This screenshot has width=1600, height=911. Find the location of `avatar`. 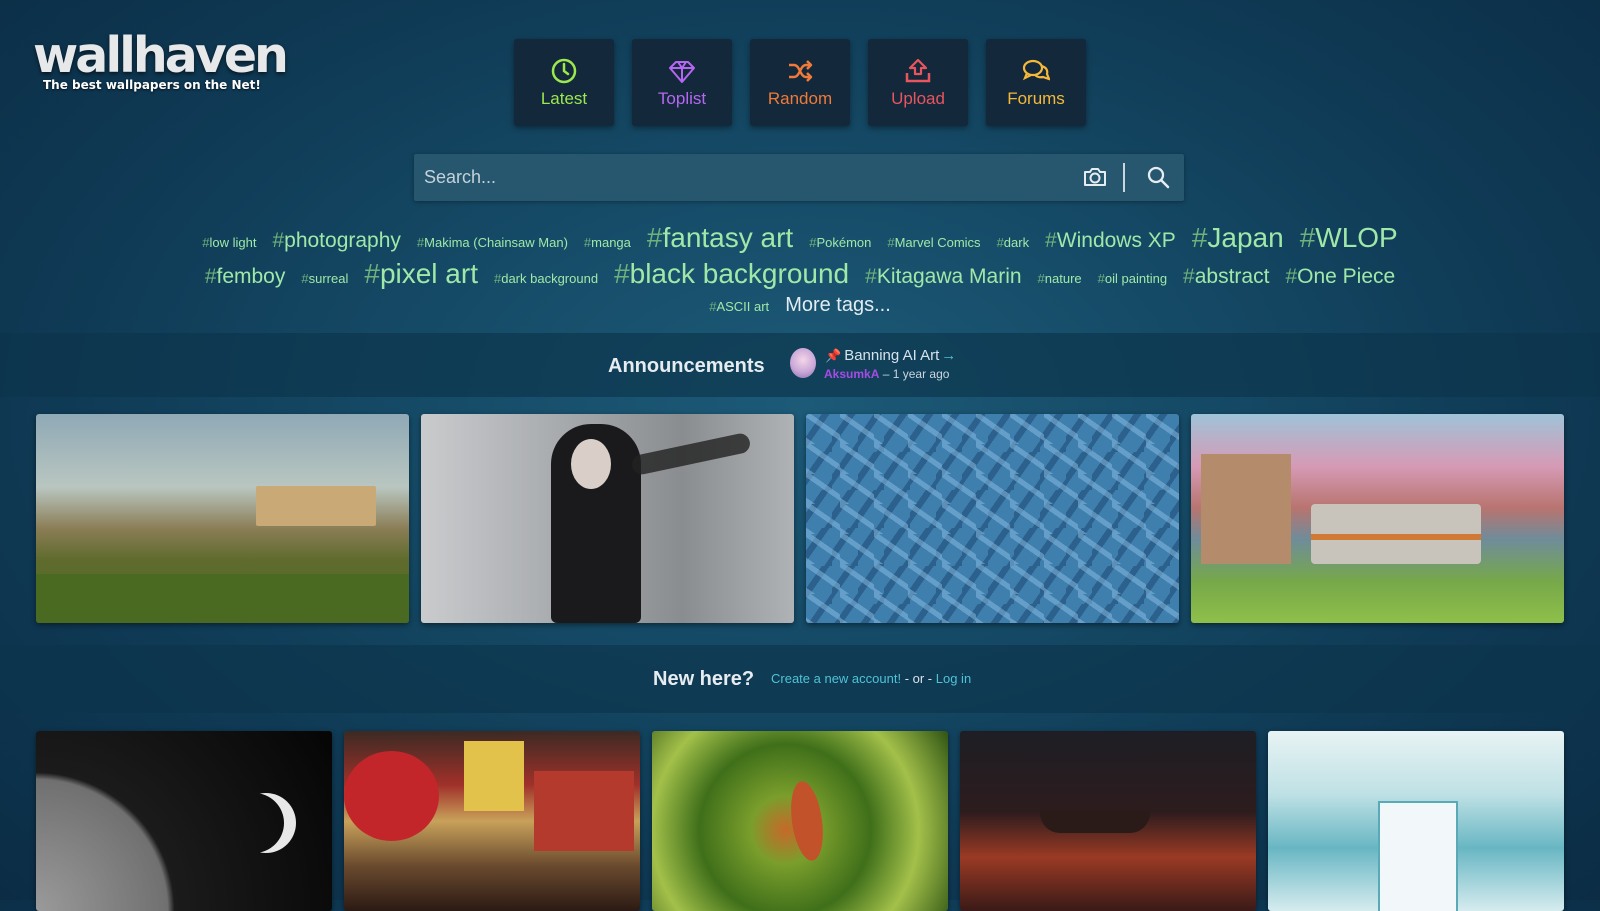

avatar is located at coordinates (803, 363).